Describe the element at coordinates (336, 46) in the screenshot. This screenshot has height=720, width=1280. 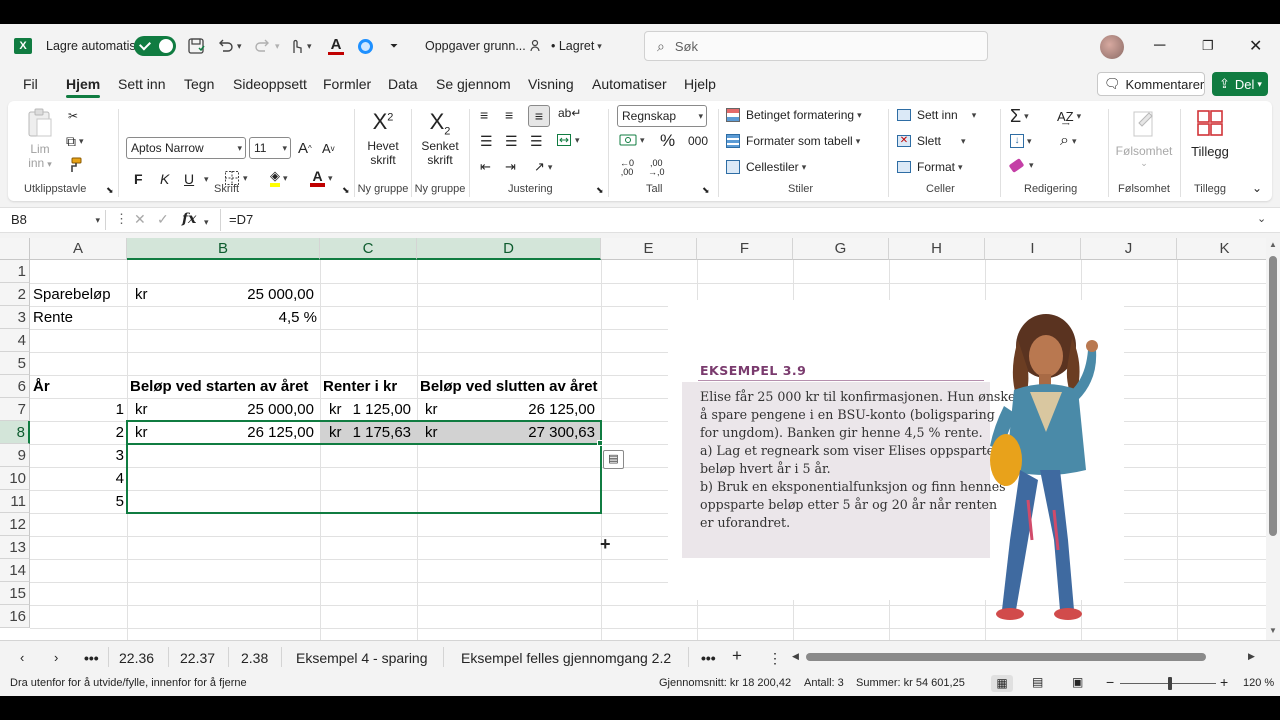
I see `font-color-icon: A` at that location.